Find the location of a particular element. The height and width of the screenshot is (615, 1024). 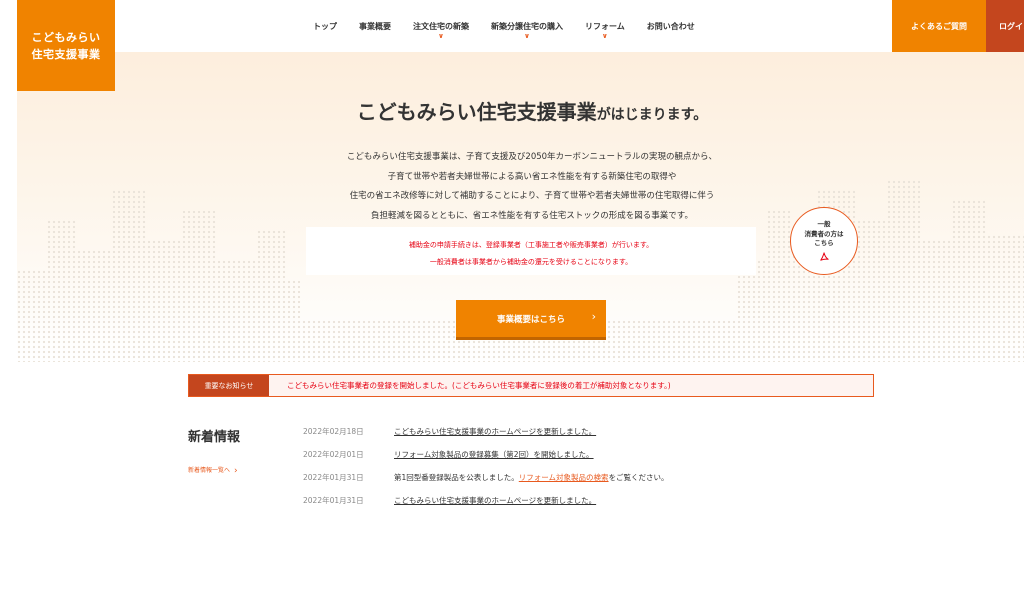

nav-item-top: トップ is located at coordinates (325, 26).